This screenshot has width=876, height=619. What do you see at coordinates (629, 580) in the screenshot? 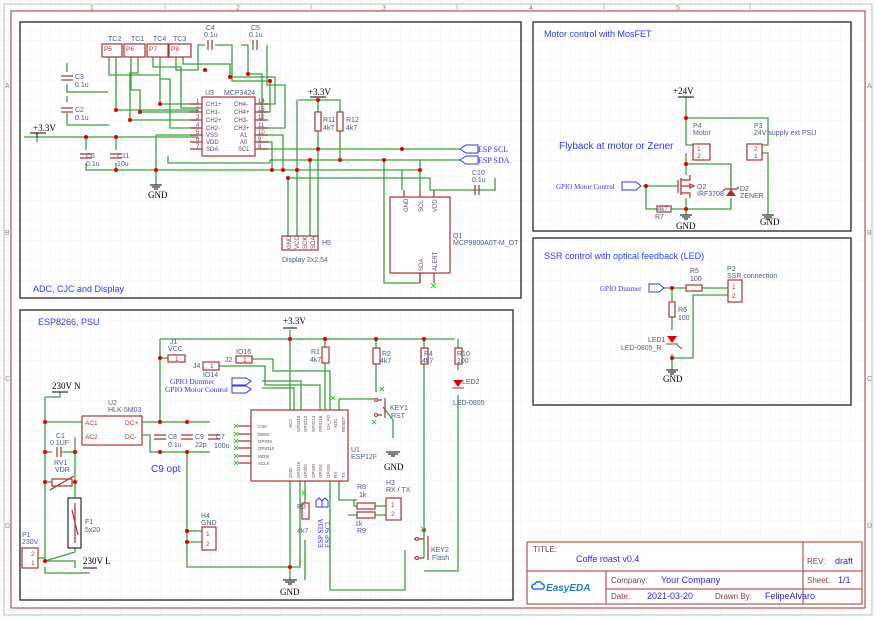
I see `company-label: Company:` at bounding box center [629, 580].